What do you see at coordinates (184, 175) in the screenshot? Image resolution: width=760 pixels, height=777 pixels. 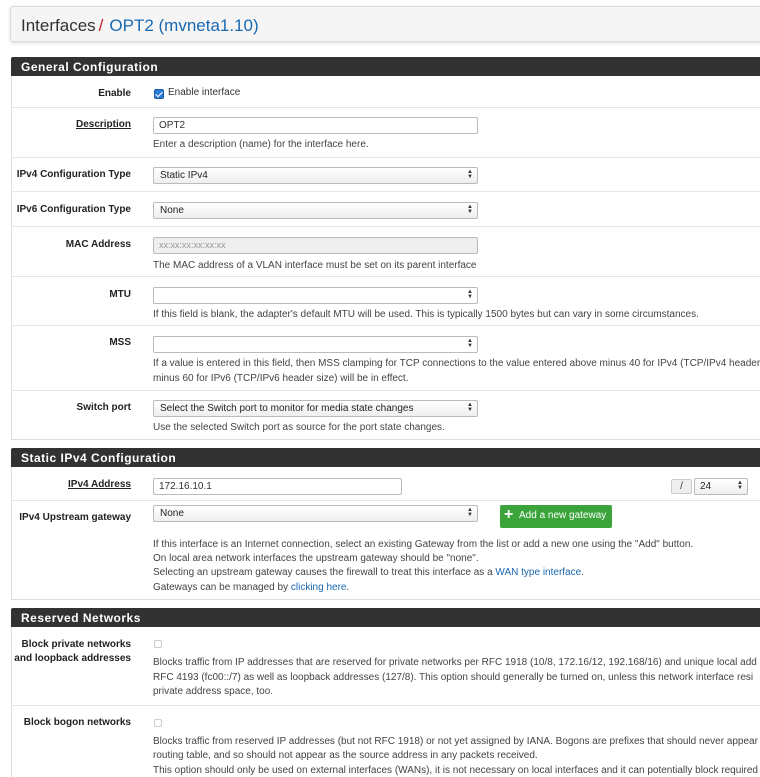 I see `ipv4-type-value: Static IPv4` at bounding box center [184, 175].